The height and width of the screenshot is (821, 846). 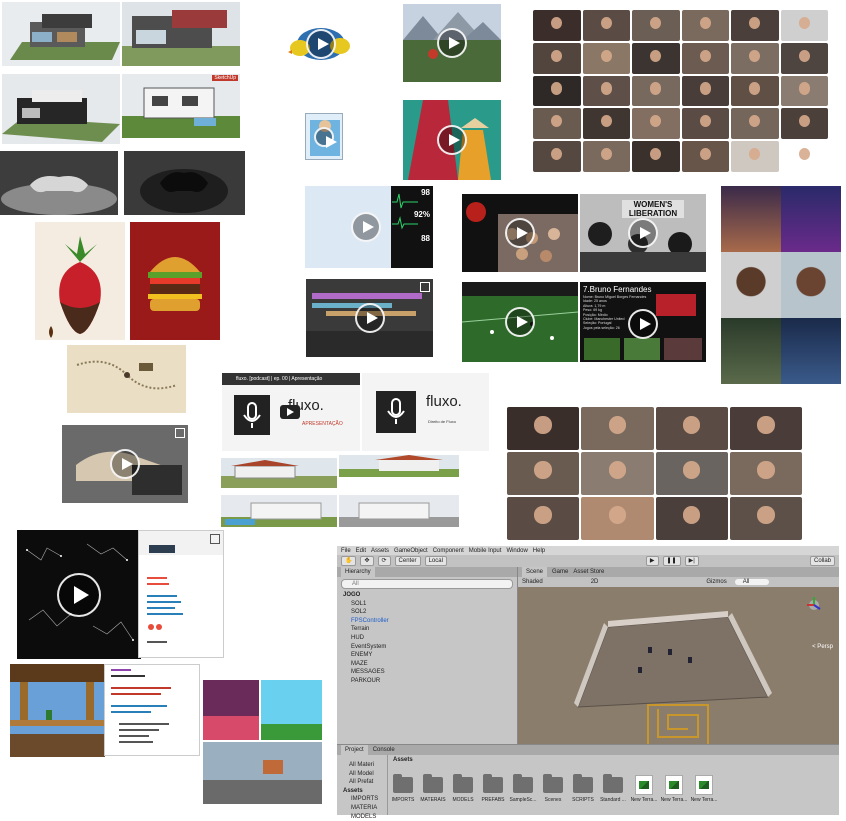 I want to click on music-daw-thumbnail, so click(x=369, y=318).